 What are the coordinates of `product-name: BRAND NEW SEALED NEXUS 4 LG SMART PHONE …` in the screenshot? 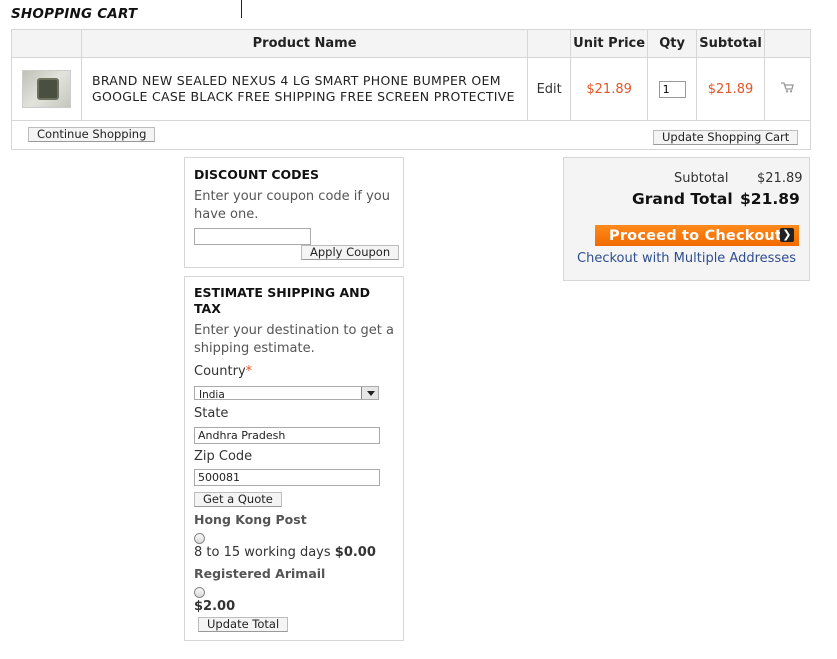 It's located at (304, 89).